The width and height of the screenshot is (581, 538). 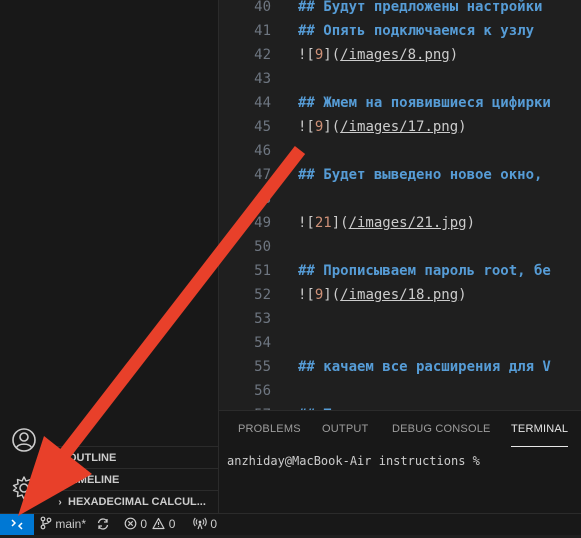 I want to click on line-content: ## Прописываем пароль root, бе, so click(x=424, y=271).